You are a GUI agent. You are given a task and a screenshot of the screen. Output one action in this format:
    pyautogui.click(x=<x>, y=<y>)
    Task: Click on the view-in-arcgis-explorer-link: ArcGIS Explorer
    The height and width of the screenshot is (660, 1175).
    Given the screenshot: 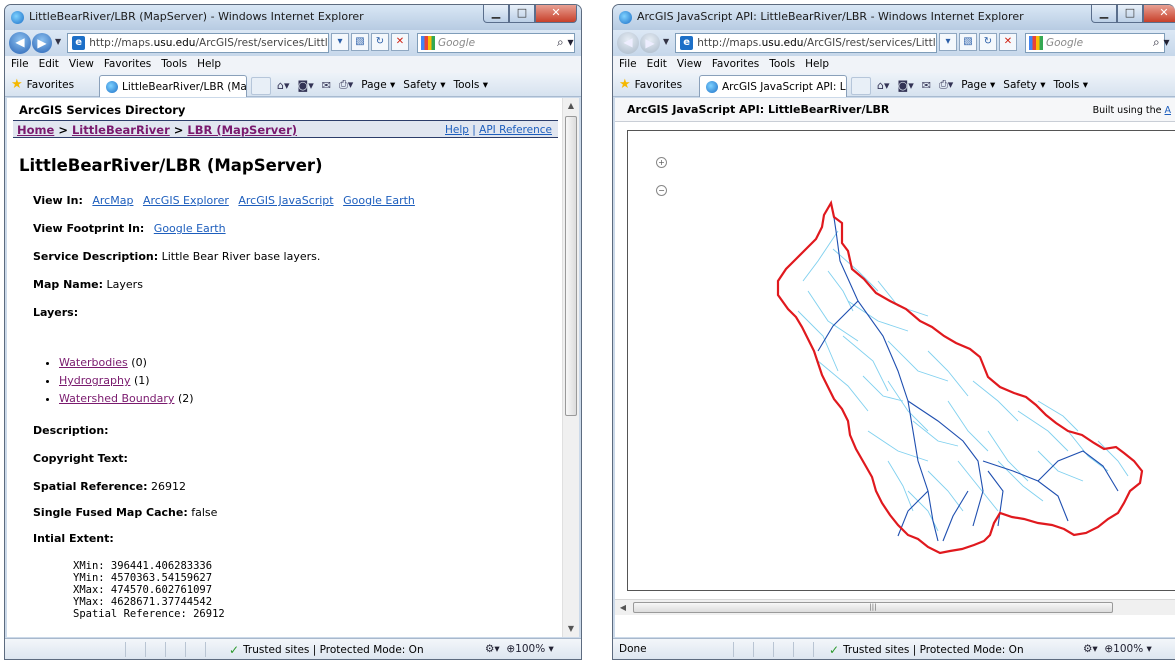 What is the action you would take?
    pyautogui.click(x=186, y=200)
    